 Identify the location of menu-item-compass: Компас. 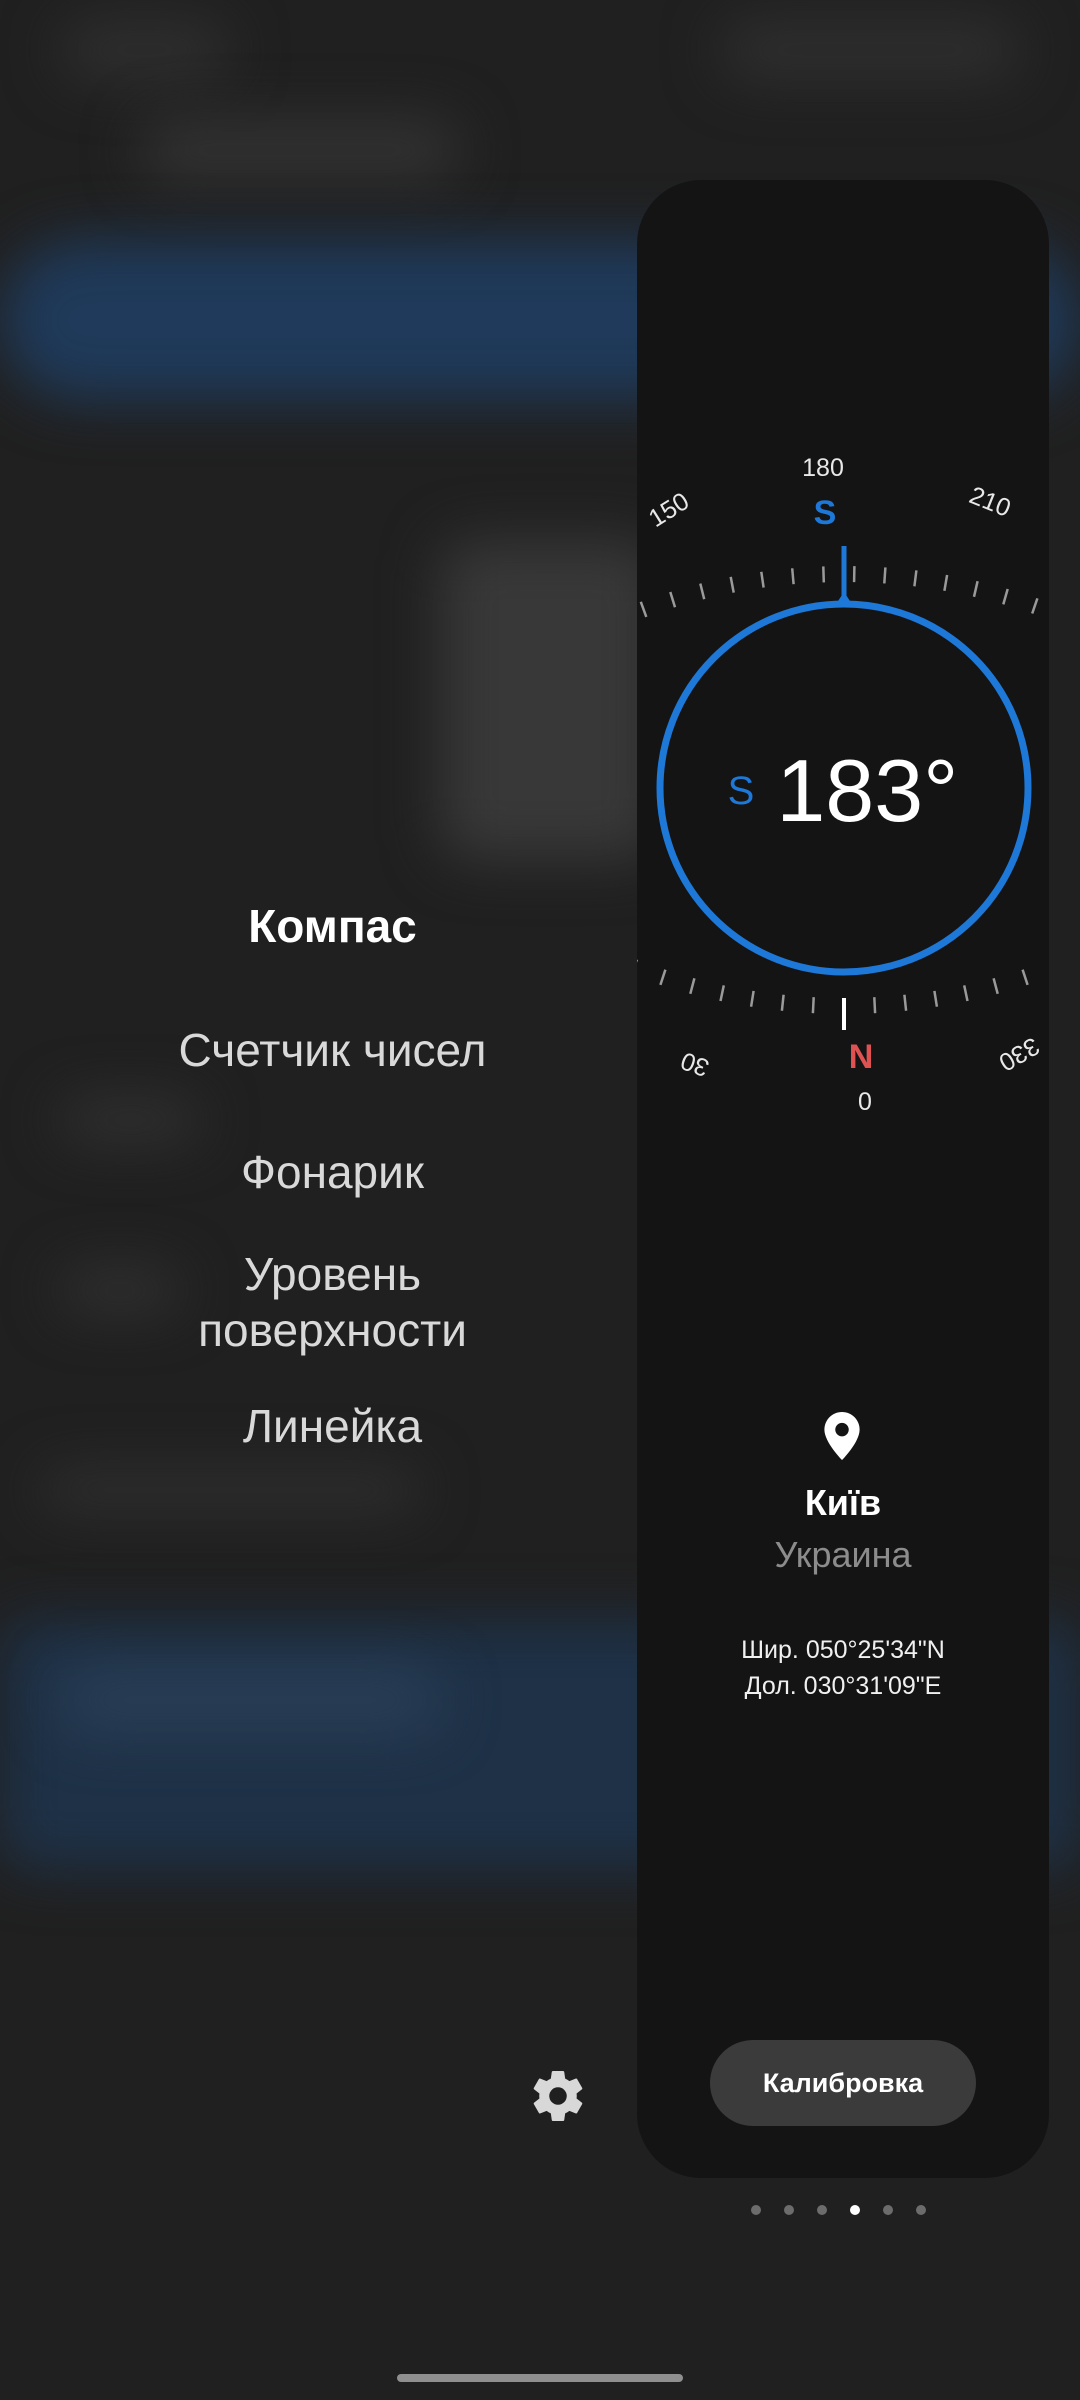
(332, 926).